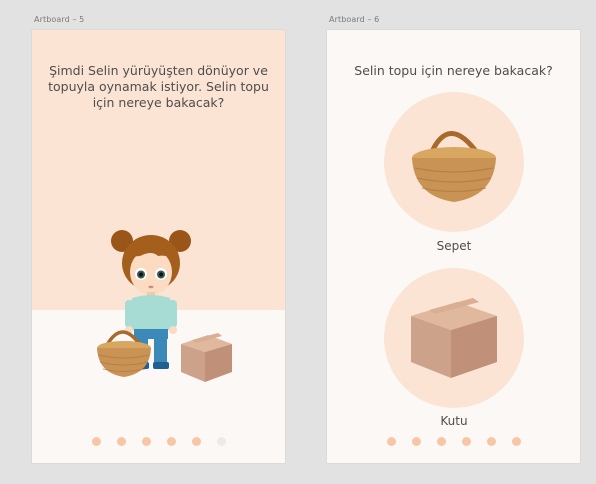 The image size is (596, 484). What do you see at coordinates (454, 421) in the screenshot?
I see `option-box-label: Kutu` at bounding box center [454, 421].